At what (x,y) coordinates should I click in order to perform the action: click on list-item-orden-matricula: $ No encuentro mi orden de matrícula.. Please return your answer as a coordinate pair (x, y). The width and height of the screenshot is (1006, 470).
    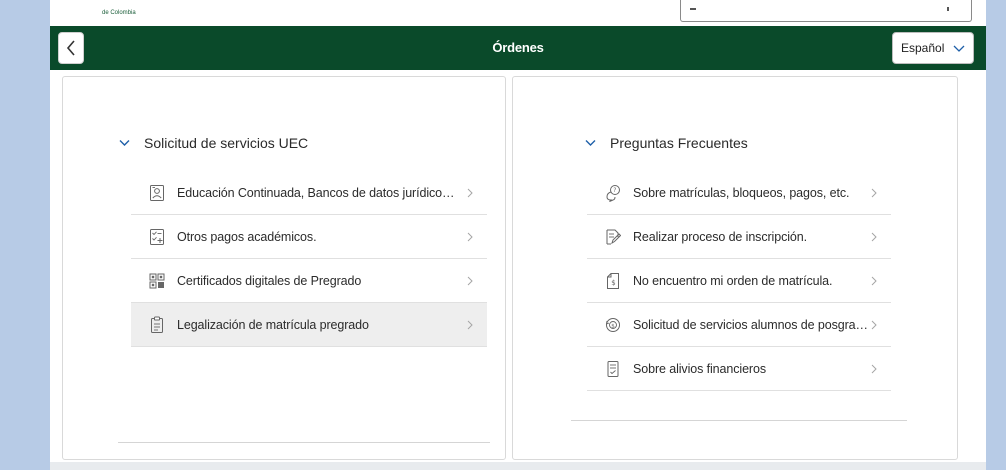
    Looking at the image, I should click on (739, 281).